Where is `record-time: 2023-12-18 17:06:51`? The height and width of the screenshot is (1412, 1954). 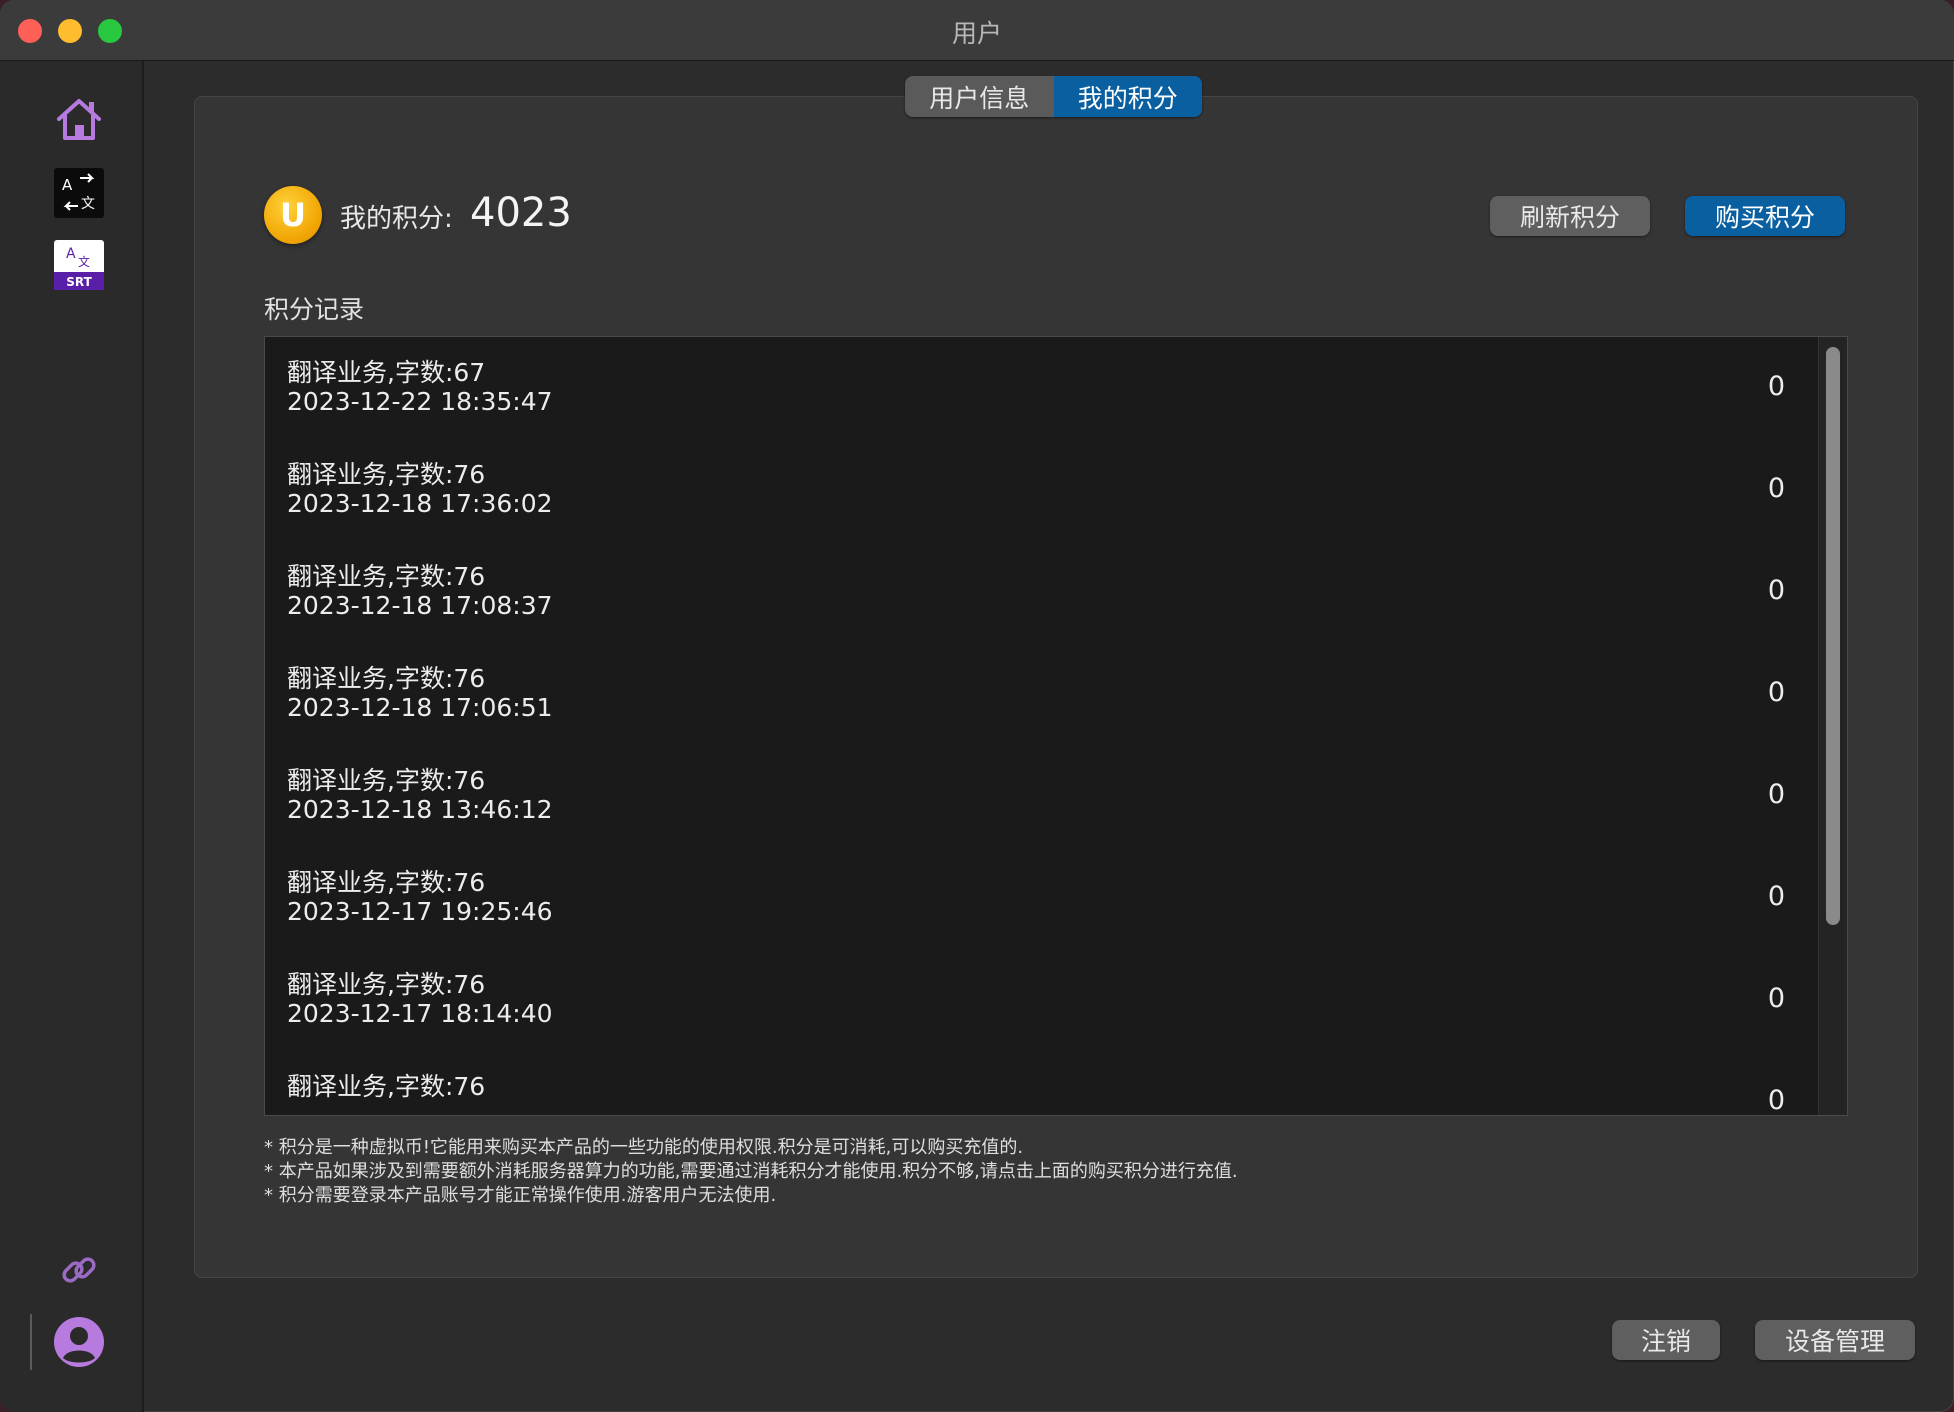 record-time: 2023-12-18 17:06:51 is located at coordinates (420, 707).